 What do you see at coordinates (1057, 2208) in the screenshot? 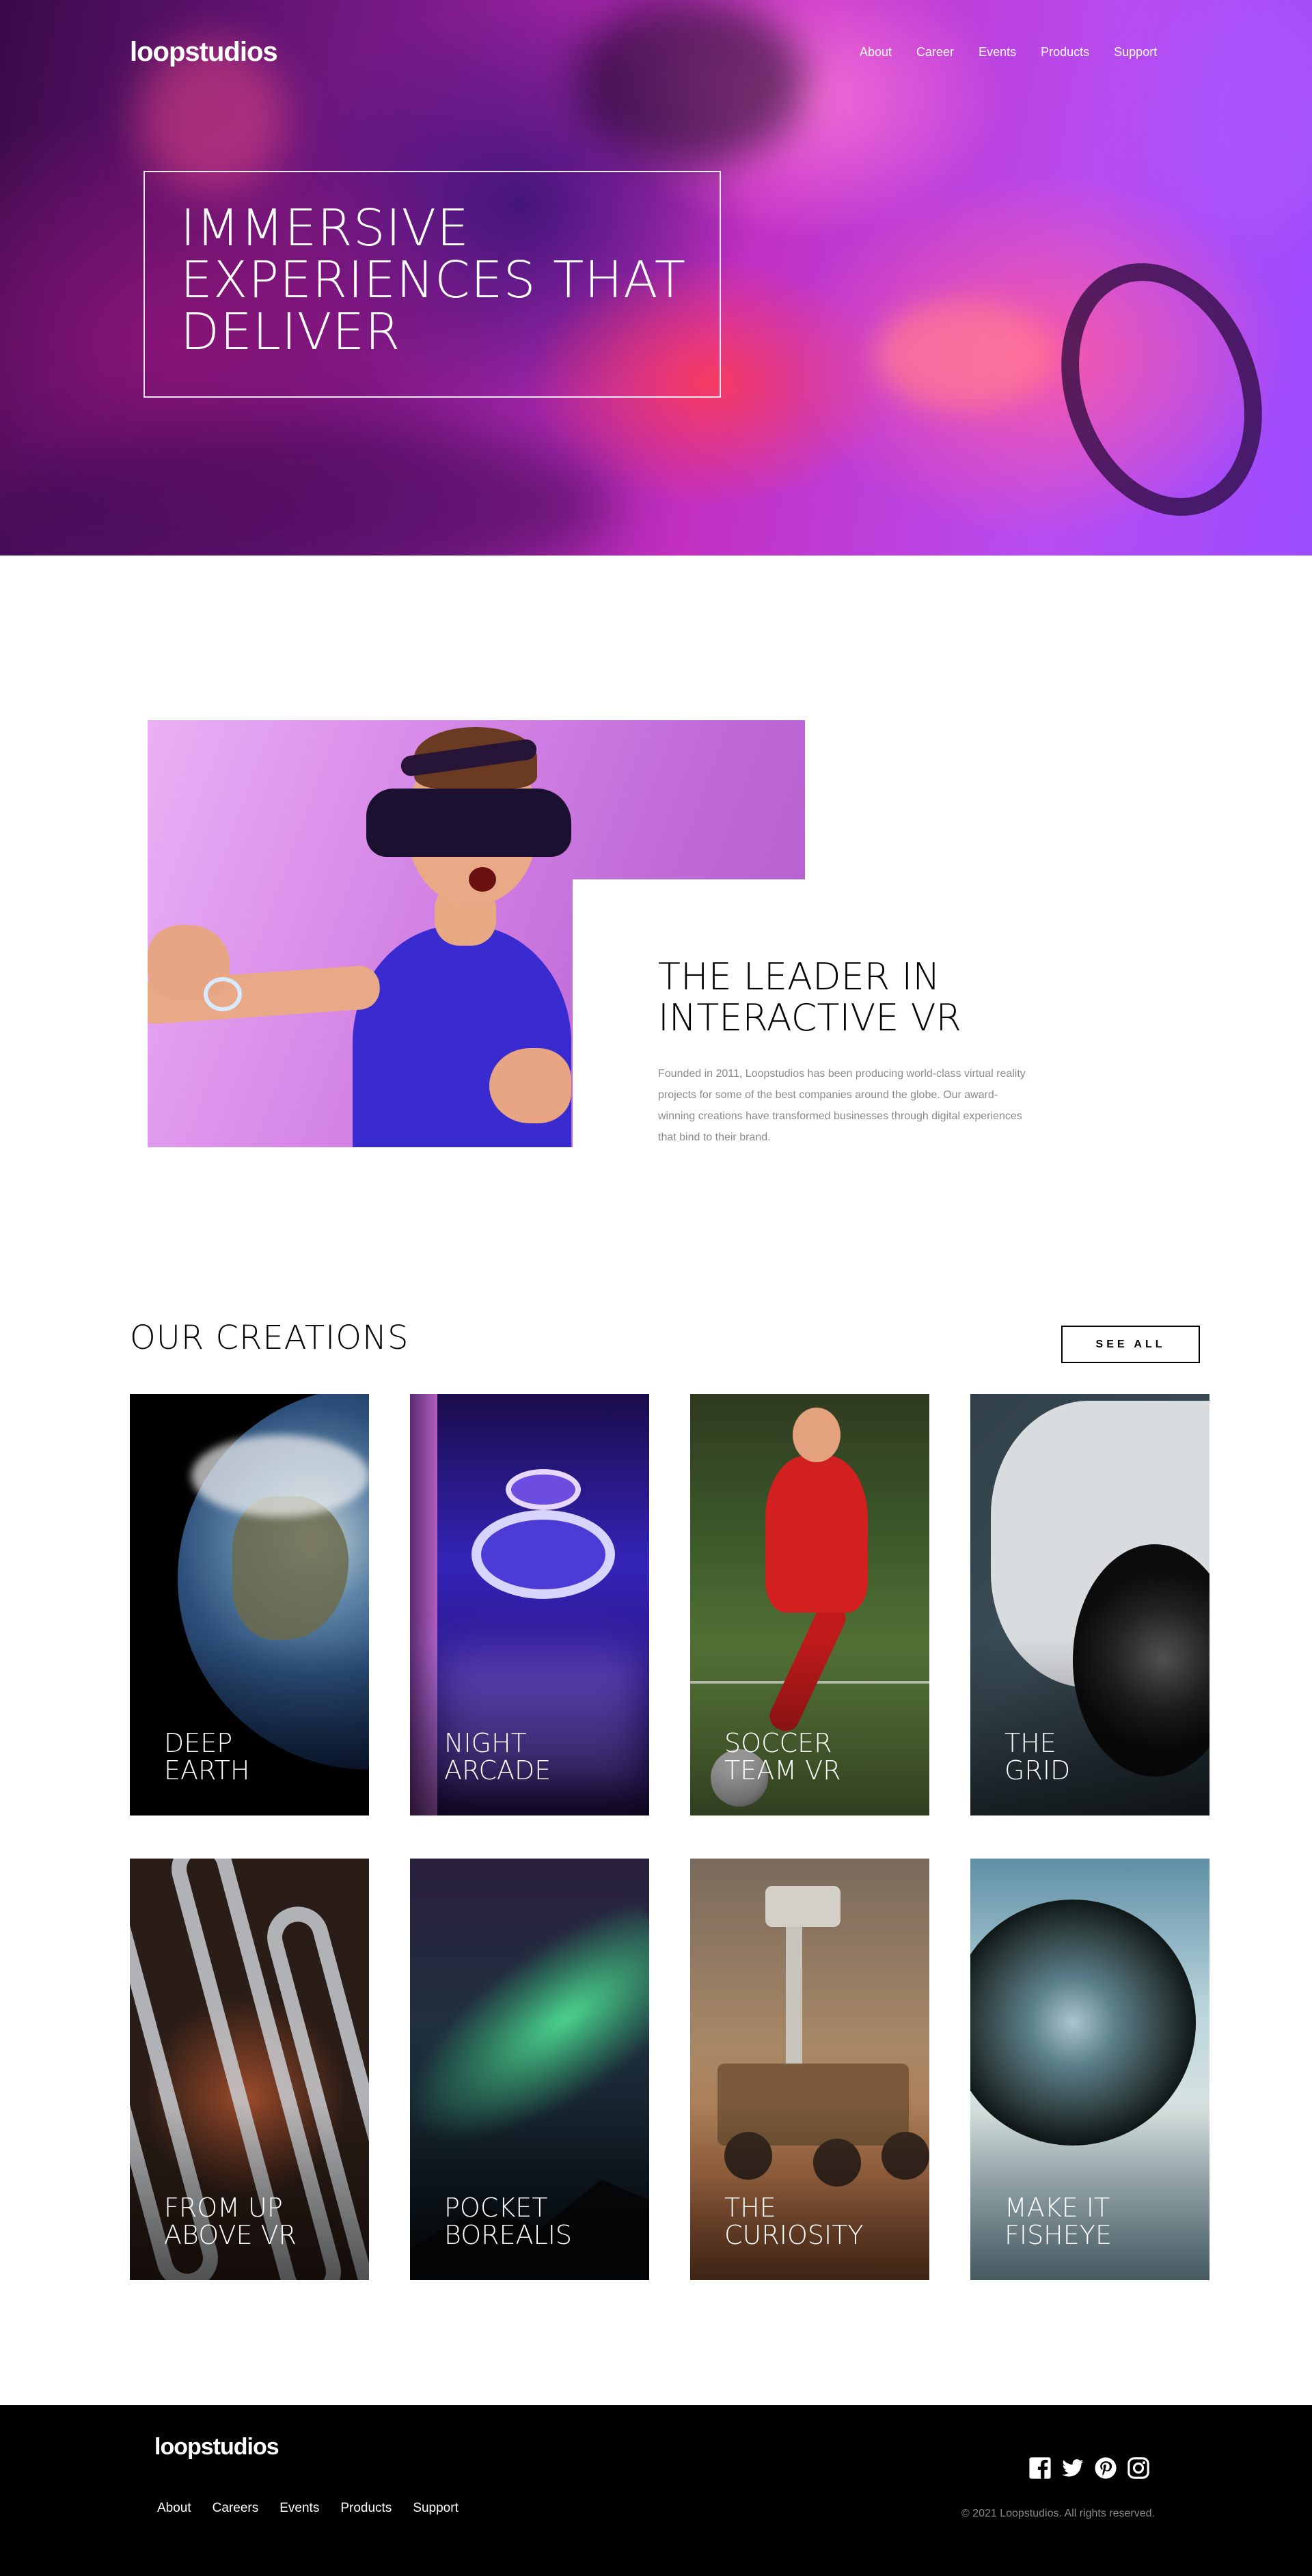
I see `card-label-line: Make it` at bounding box center [1057, 2208].